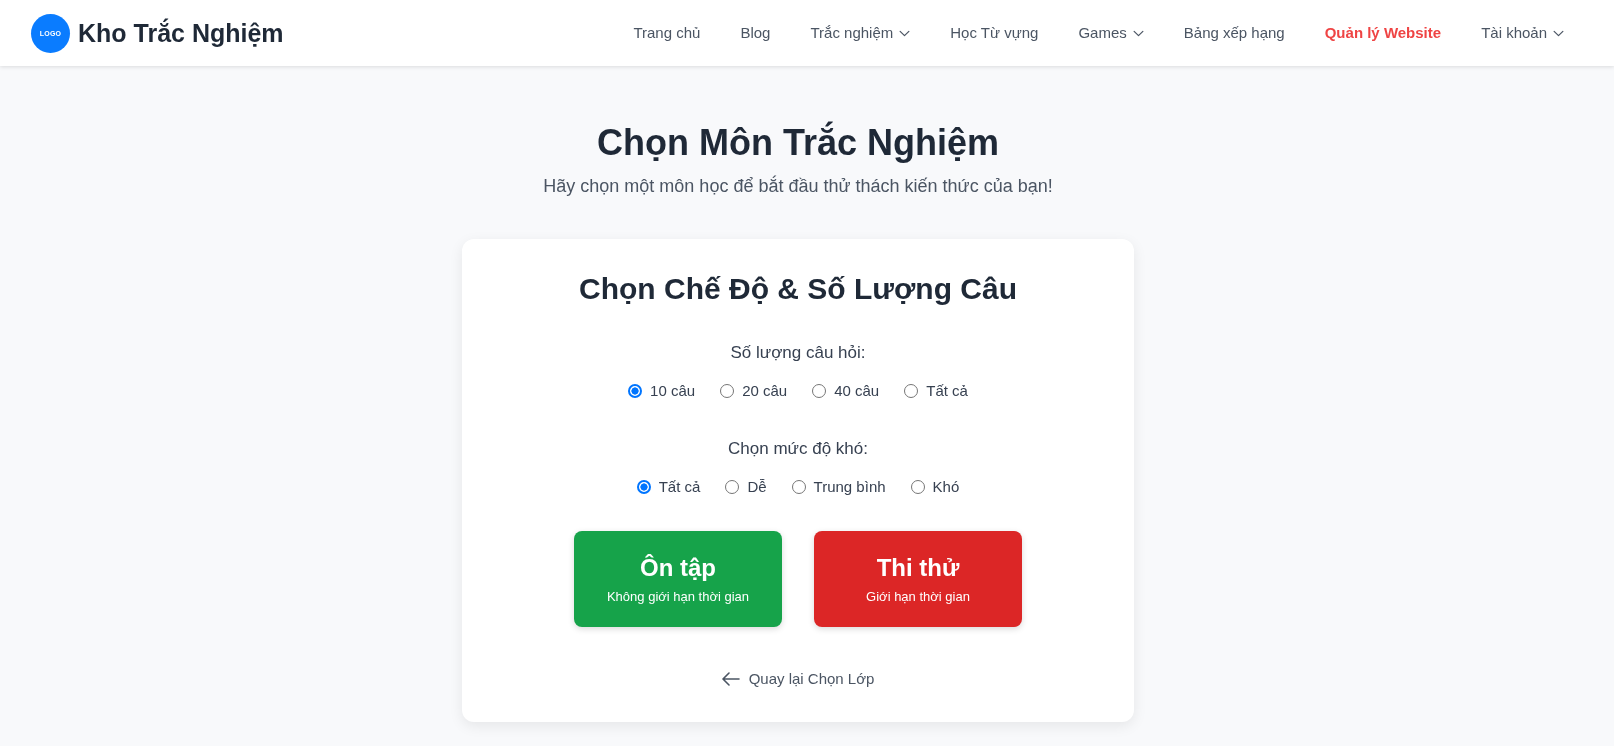  I want to click on group-label: Chọn mức độ khó:, so click(798, 449).